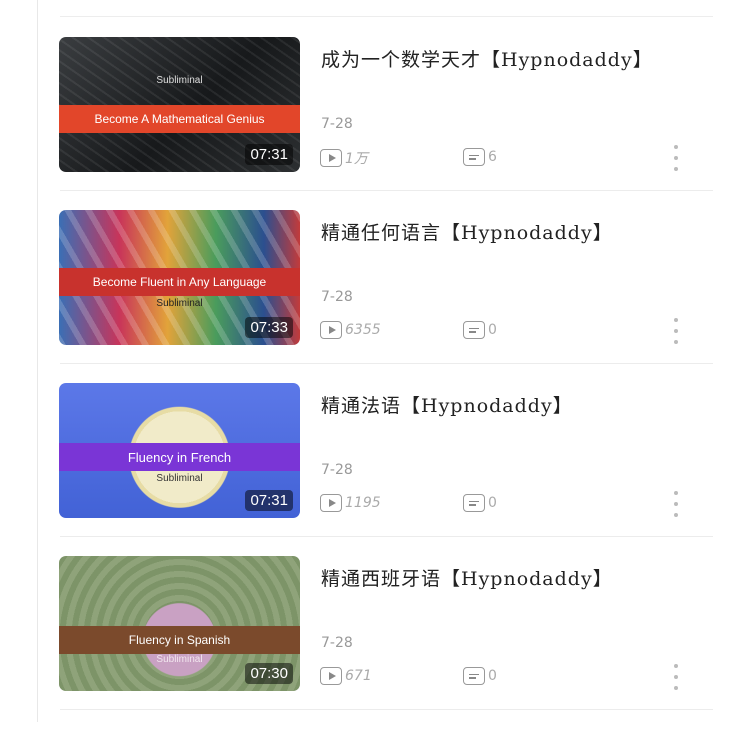 The height and width of the screenshot is (749, 750). I want to click on thumbnail-caption: Fluency in French, so click(179, 457).